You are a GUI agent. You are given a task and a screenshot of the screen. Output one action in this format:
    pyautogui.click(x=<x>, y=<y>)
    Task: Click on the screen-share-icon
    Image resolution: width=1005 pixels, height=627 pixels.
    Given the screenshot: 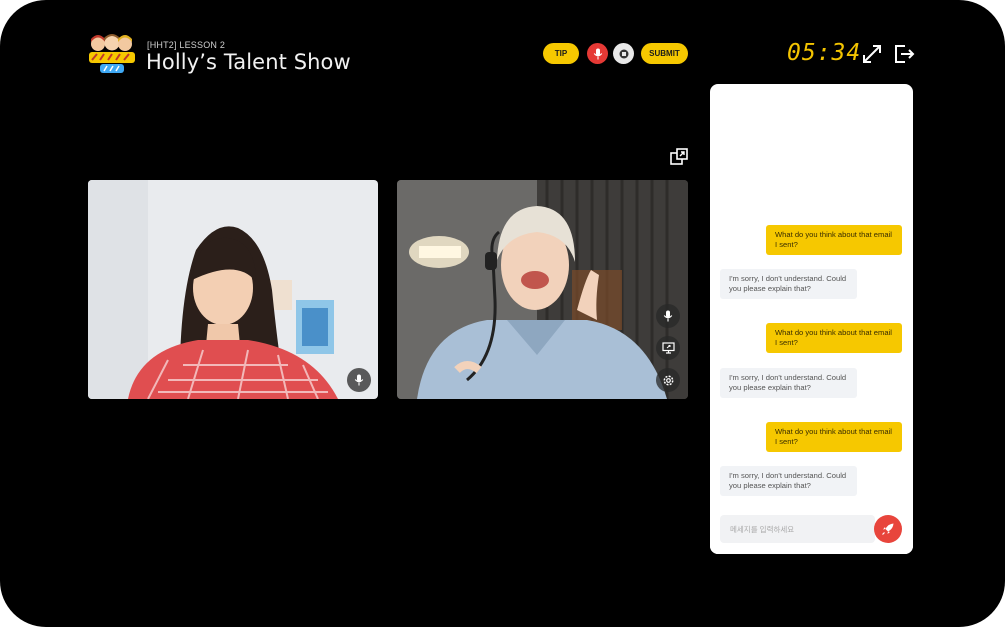 What is the action you would take?
    pyautogui.click(x=668, y=348)
    